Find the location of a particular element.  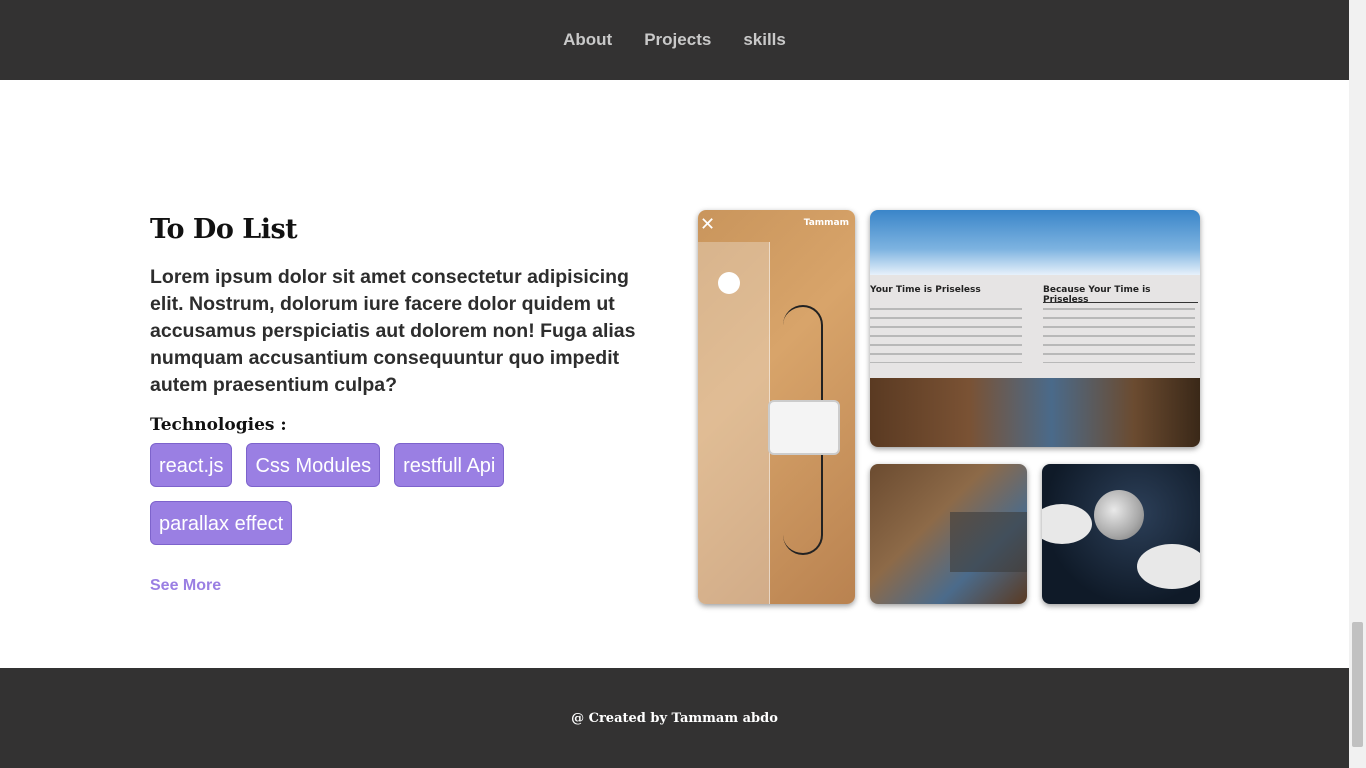

moon-screenshot is located at coordinates (1121, 534).